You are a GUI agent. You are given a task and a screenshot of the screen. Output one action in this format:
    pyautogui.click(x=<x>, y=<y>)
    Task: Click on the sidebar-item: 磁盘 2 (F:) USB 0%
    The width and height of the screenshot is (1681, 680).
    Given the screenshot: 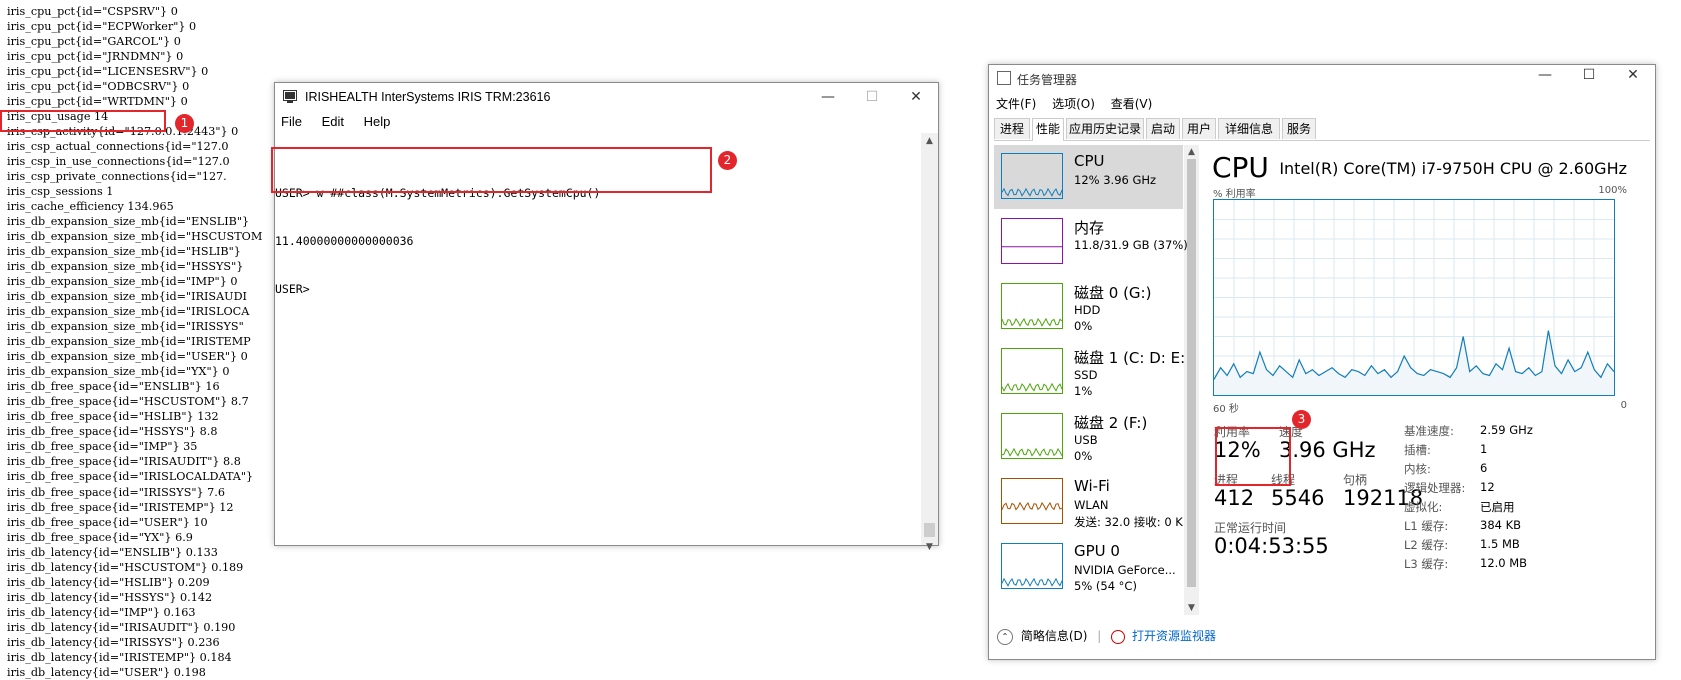 What is the action you would take?
    pyautogui.click(x=1088, y=437)
    